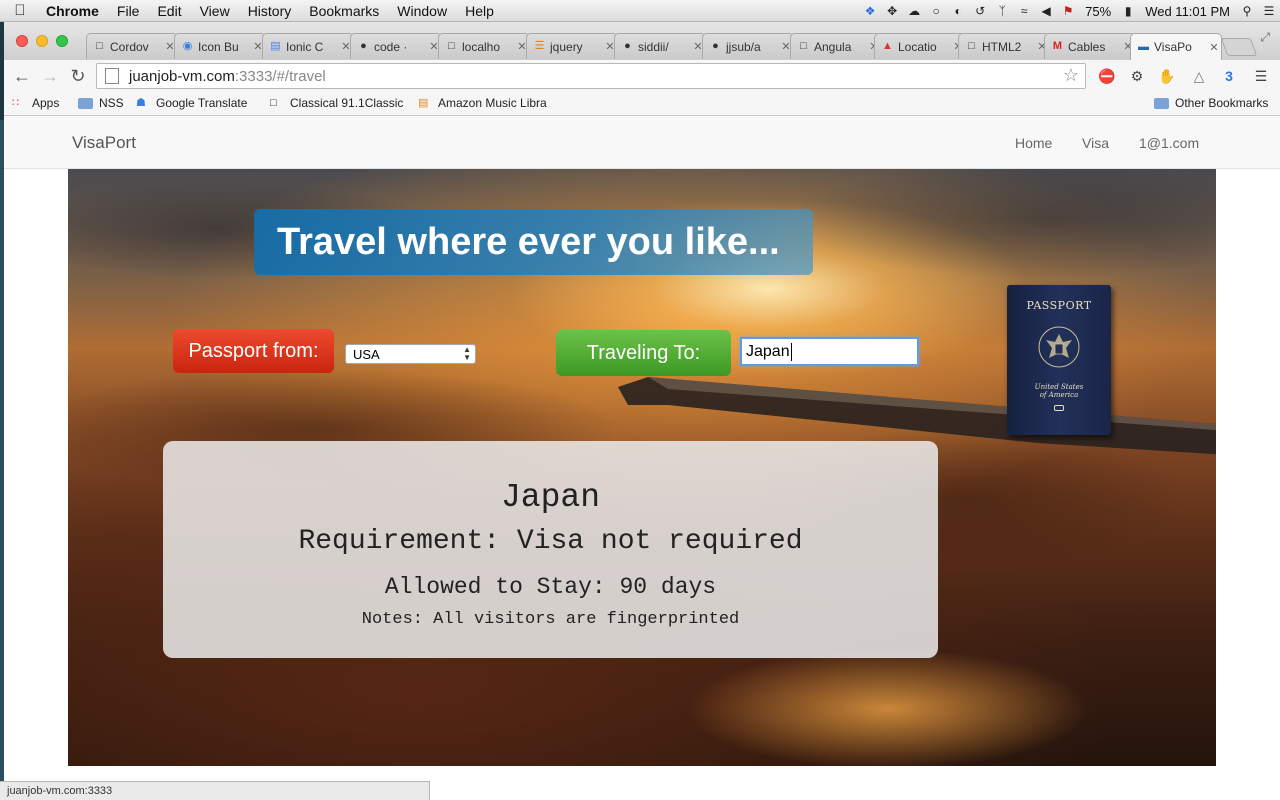 The width and height of the screenshot is (1280, 800). What do you see at coordinates (1137, 76) in the screenshot?
I see `gear-icon: ⚙` at bounding box center [1137, 76].